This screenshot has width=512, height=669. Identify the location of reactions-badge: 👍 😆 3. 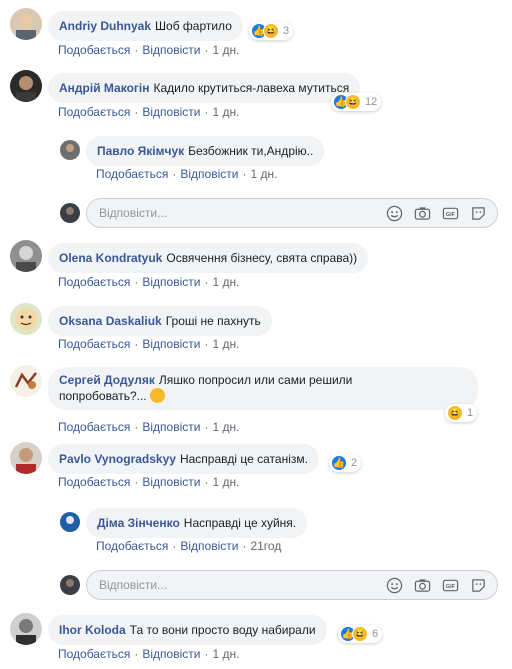
(271, 31).